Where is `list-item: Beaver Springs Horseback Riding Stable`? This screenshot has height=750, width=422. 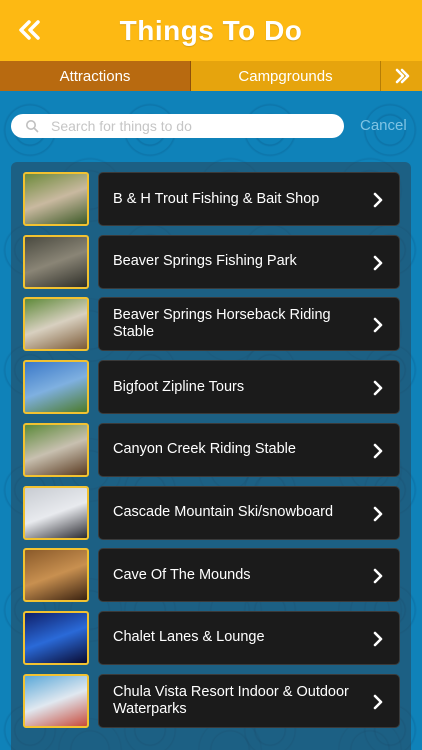
list-item: Beaver Springs Horseback Riding Stable is located at coordinates (211, 324).